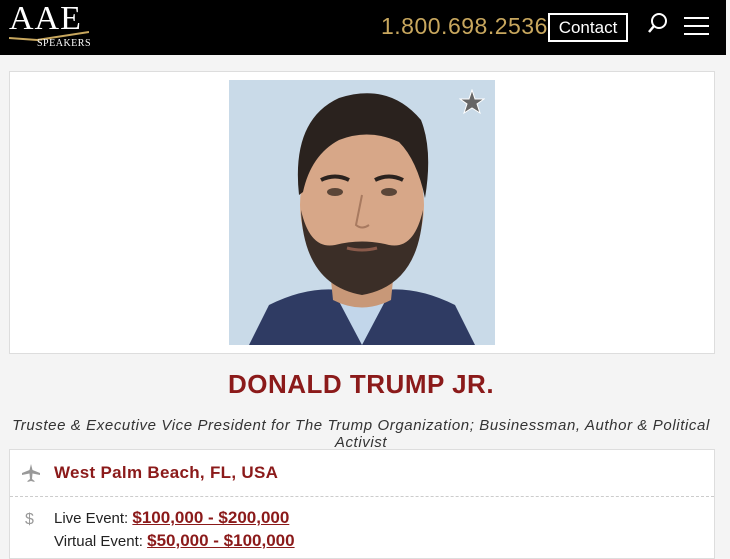 The width and height of the screenshot is (730, 559). What do you see at coordinates (50, 26) in the screenshot?
I see `aae-logo: AAE SPEAKERS` at bounding box center [50, 26].